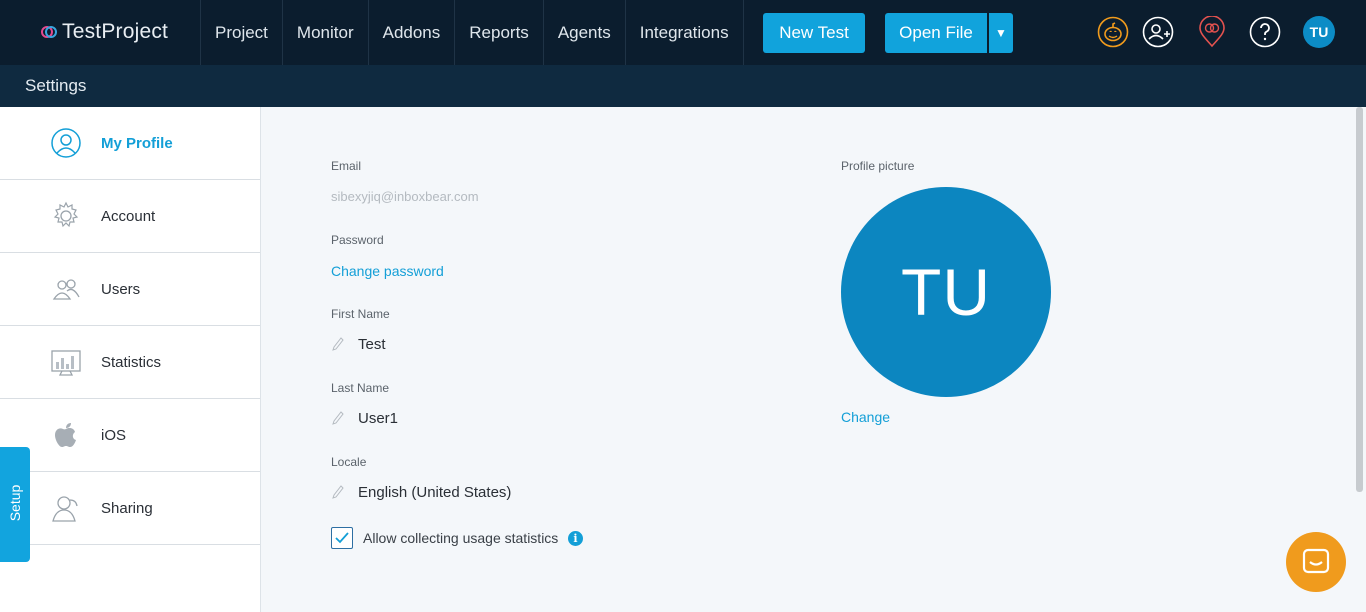 This screenshot has width=1366, height=612. Describe the element at coordinates (865, 417) in the screenshot. I see `change-picture-link: Change` at that location.